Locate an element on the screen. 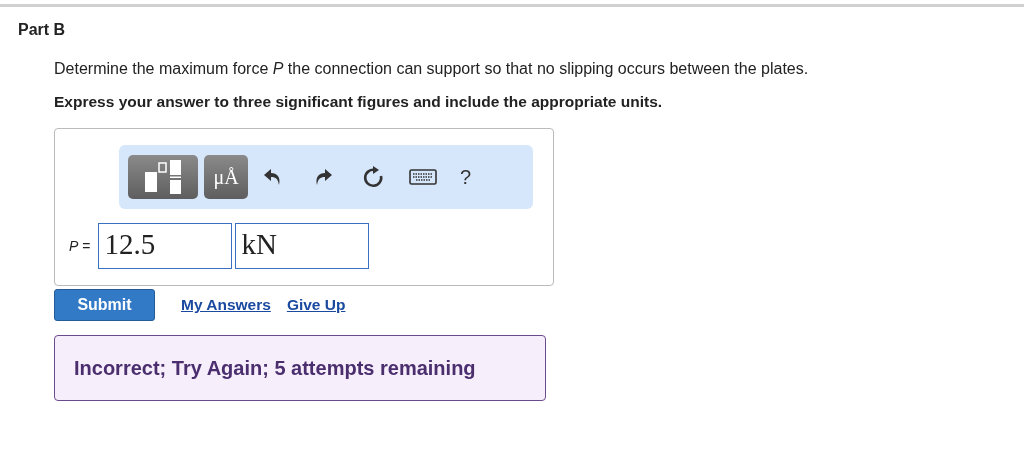  answer-link: My Answers is located at coordinates (226, 305).